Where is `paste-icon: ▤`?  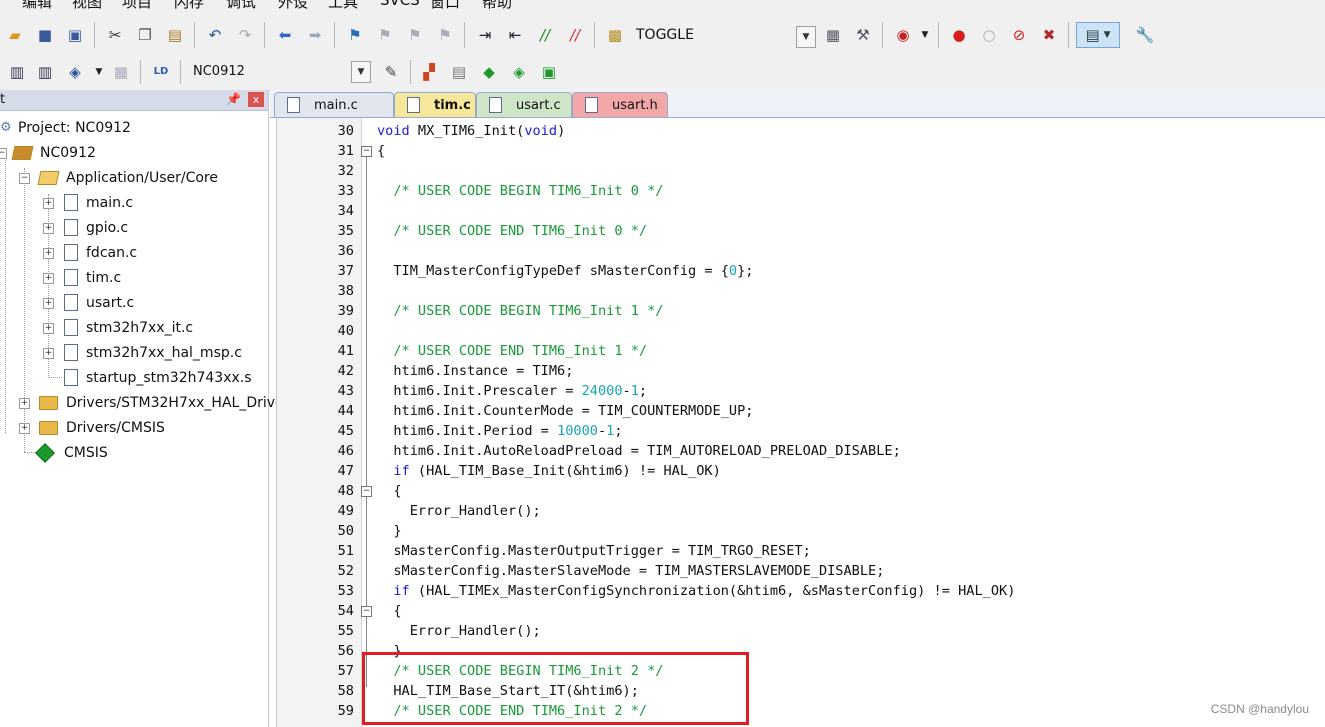
paste-icon: ▤ is located at coordinates (175, 35).